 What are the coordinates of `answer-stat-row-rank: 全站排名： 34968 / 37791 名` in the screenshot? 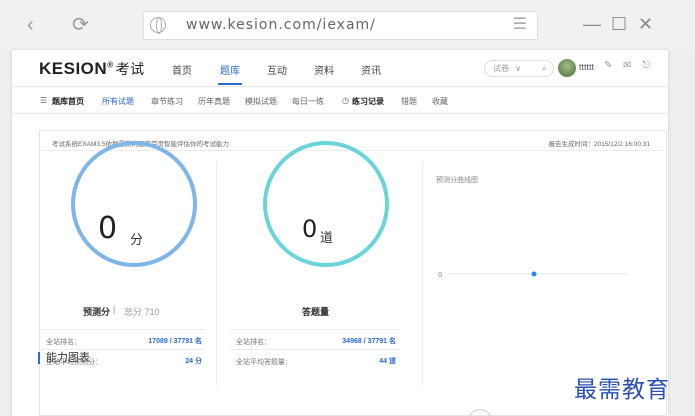 It's located at (315, 339).